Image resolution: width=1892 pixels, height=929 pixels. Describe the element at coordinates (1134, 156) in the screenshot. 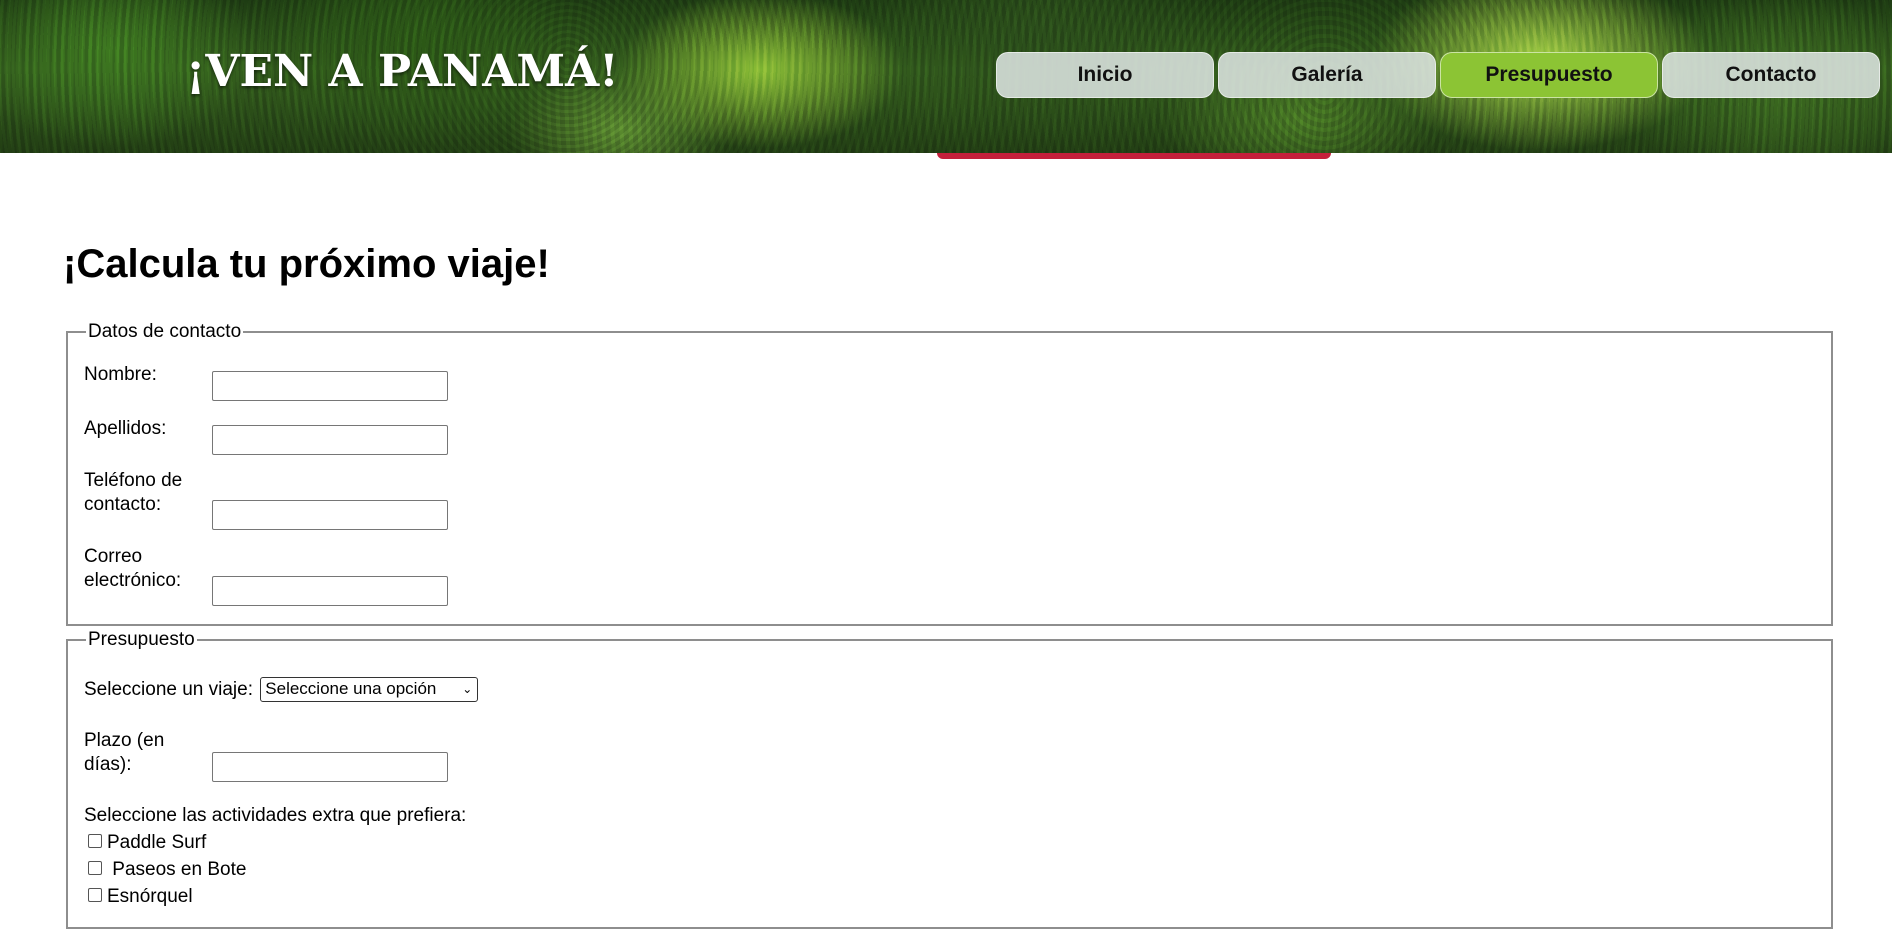

I see `header-accent-strip` at that location.